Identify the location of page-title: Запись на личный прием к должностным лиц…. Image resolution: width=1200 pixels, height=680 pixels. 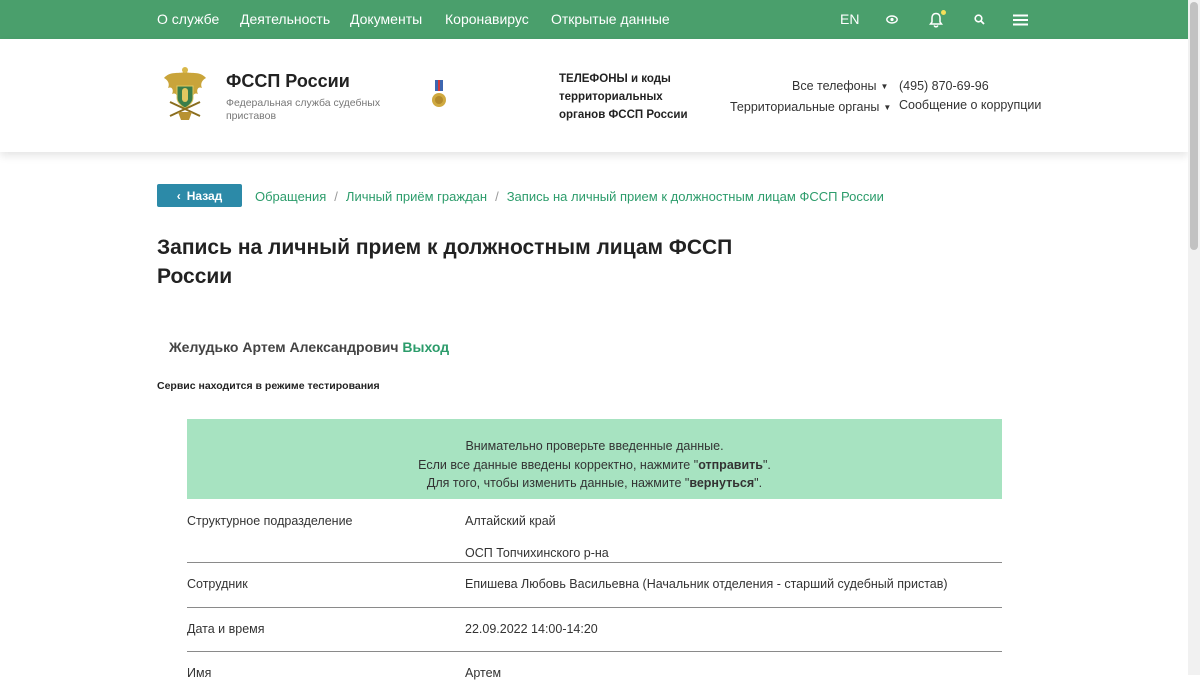
(445, 262).